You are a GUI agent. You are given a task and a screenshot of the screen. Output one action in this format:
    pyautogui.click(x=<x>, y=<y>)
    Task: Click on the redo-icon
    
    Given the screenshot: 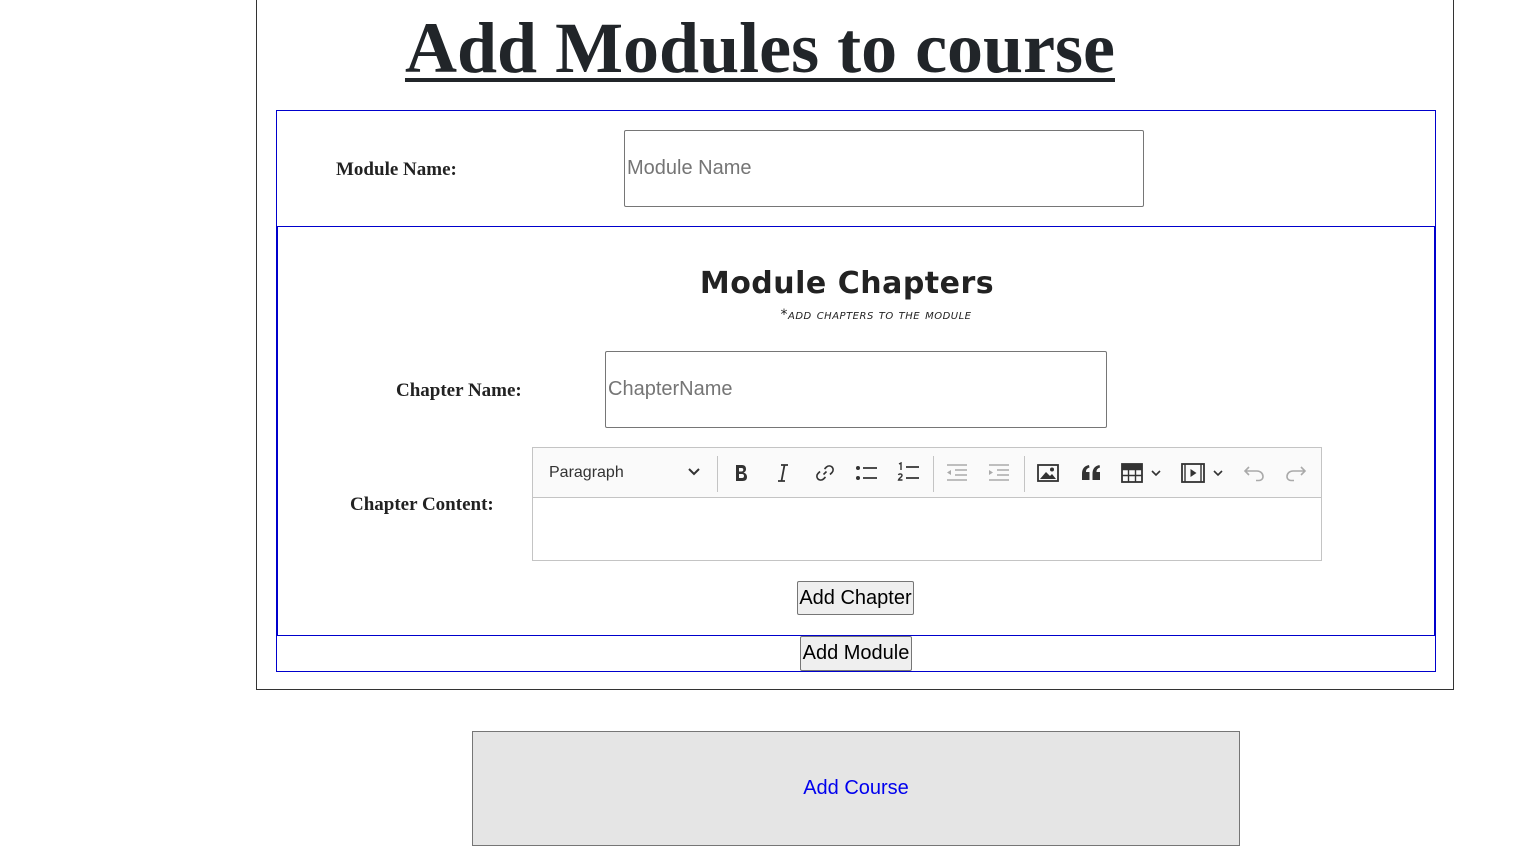 What is the action you would take?
    pyautogui.click(x=1296, y=473)
    